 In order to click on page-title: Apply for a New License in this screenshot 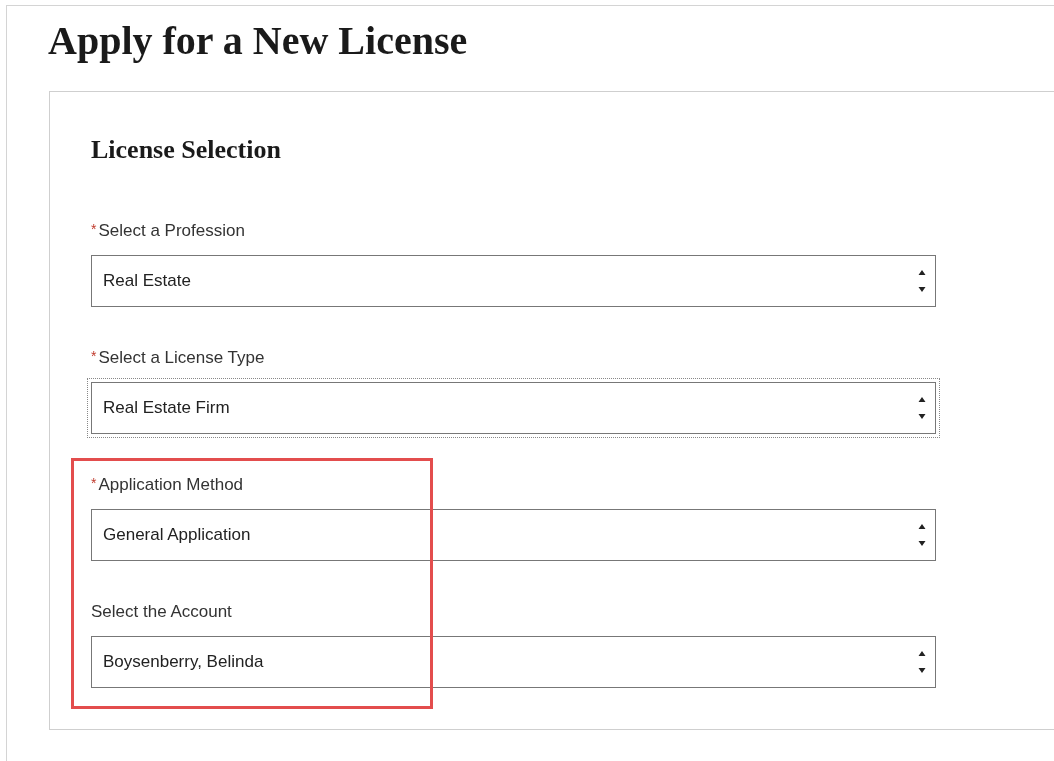, I will do `click(258, 41)`.